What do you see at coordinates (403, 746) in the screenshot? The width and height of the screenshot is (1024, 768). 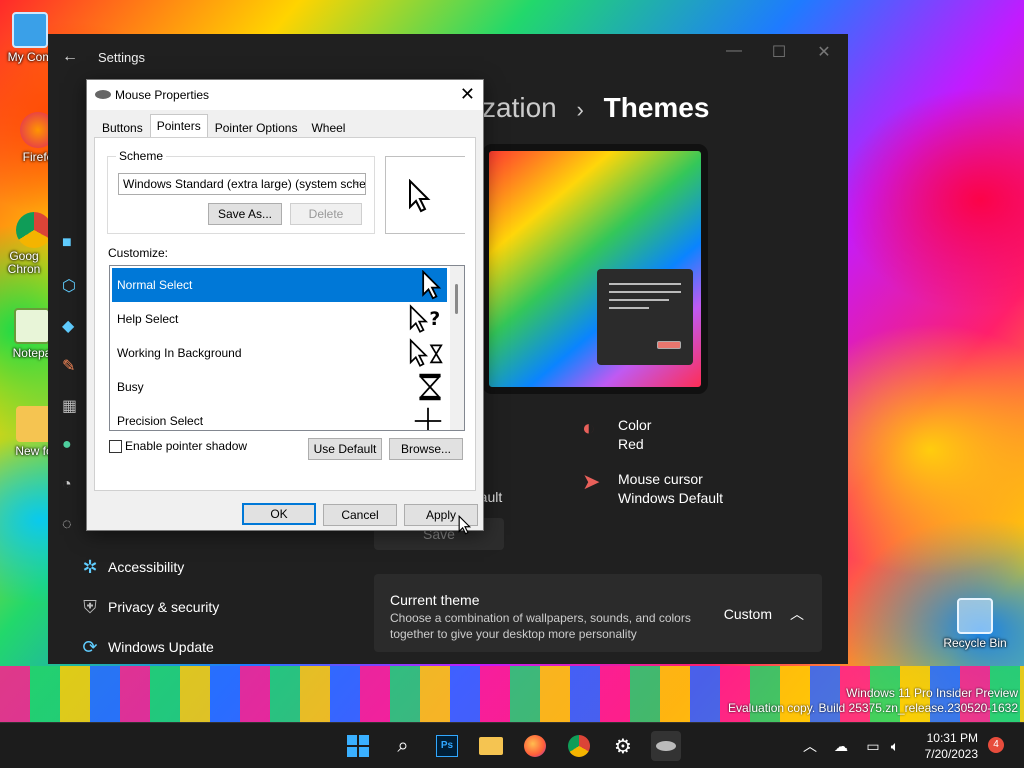 I see `search-icon: ⌕` at bounding box center [403, 746].